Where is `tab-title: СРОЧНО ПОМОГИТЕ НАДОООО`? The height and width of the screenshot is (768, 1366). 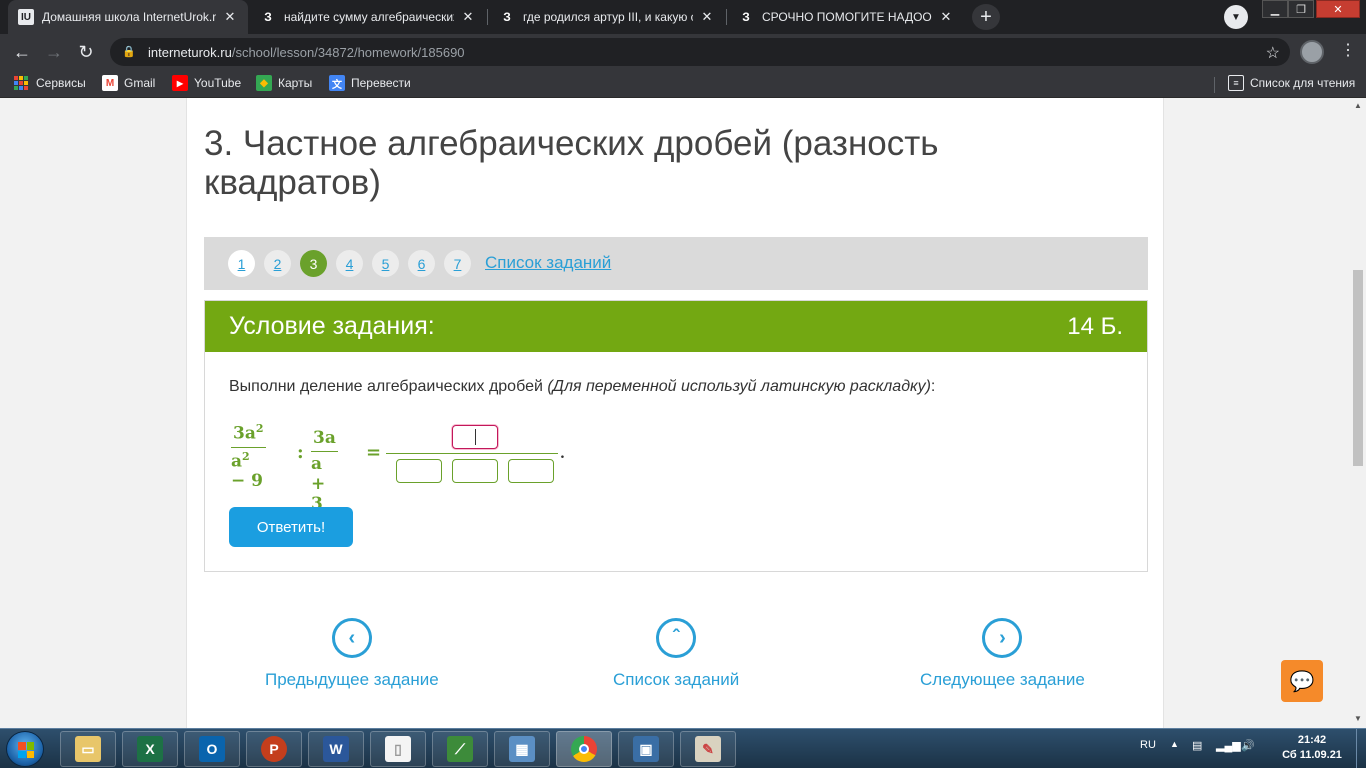 tab-title: СРОЧНО ПОМОГИТЕ НАДОООО is located at coordinates (847, 17).